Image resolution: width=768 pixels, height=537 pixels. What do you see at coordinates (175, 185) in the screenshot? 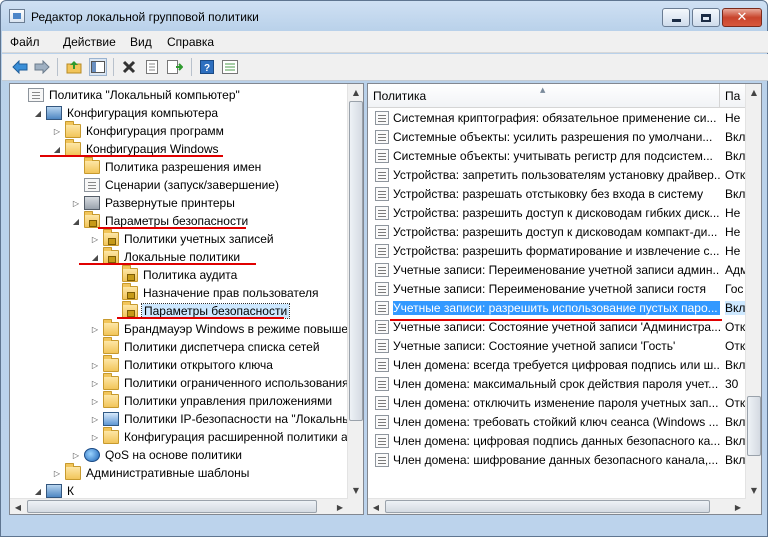
I see `tree-node: Сценарии (запуск/завершение)` at bounding box center [175, 185].